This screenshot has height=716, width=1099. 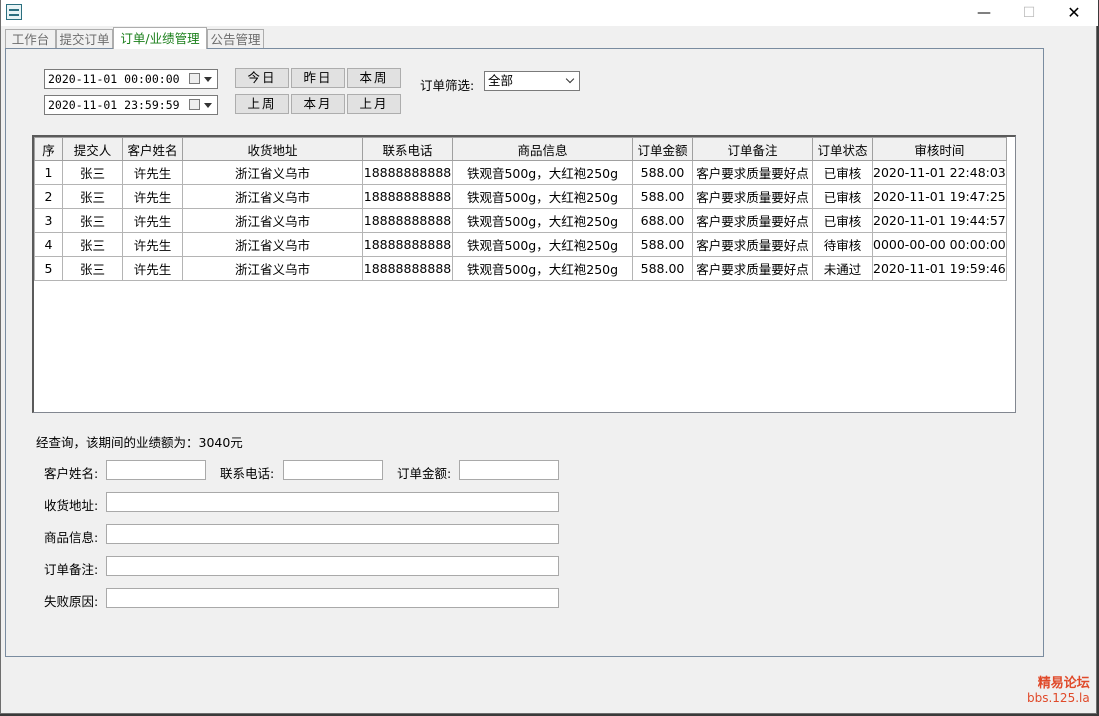 What do you see at coordinates (542, 149) in the screenshot?
I see `column-header: 商品信息` at bounding box center [542, 149].